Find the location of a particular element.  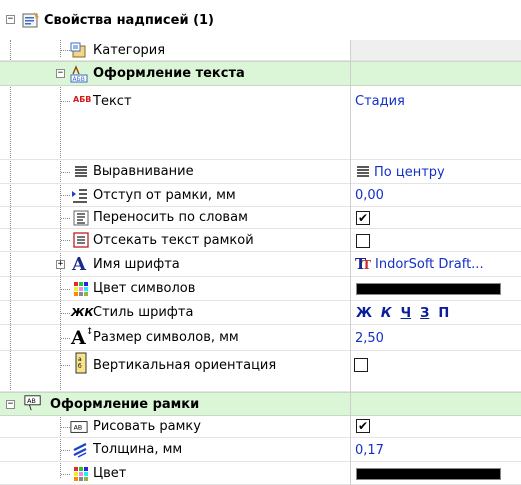

color-name-cell: Цвет символов is located at coordinates (175, 289).